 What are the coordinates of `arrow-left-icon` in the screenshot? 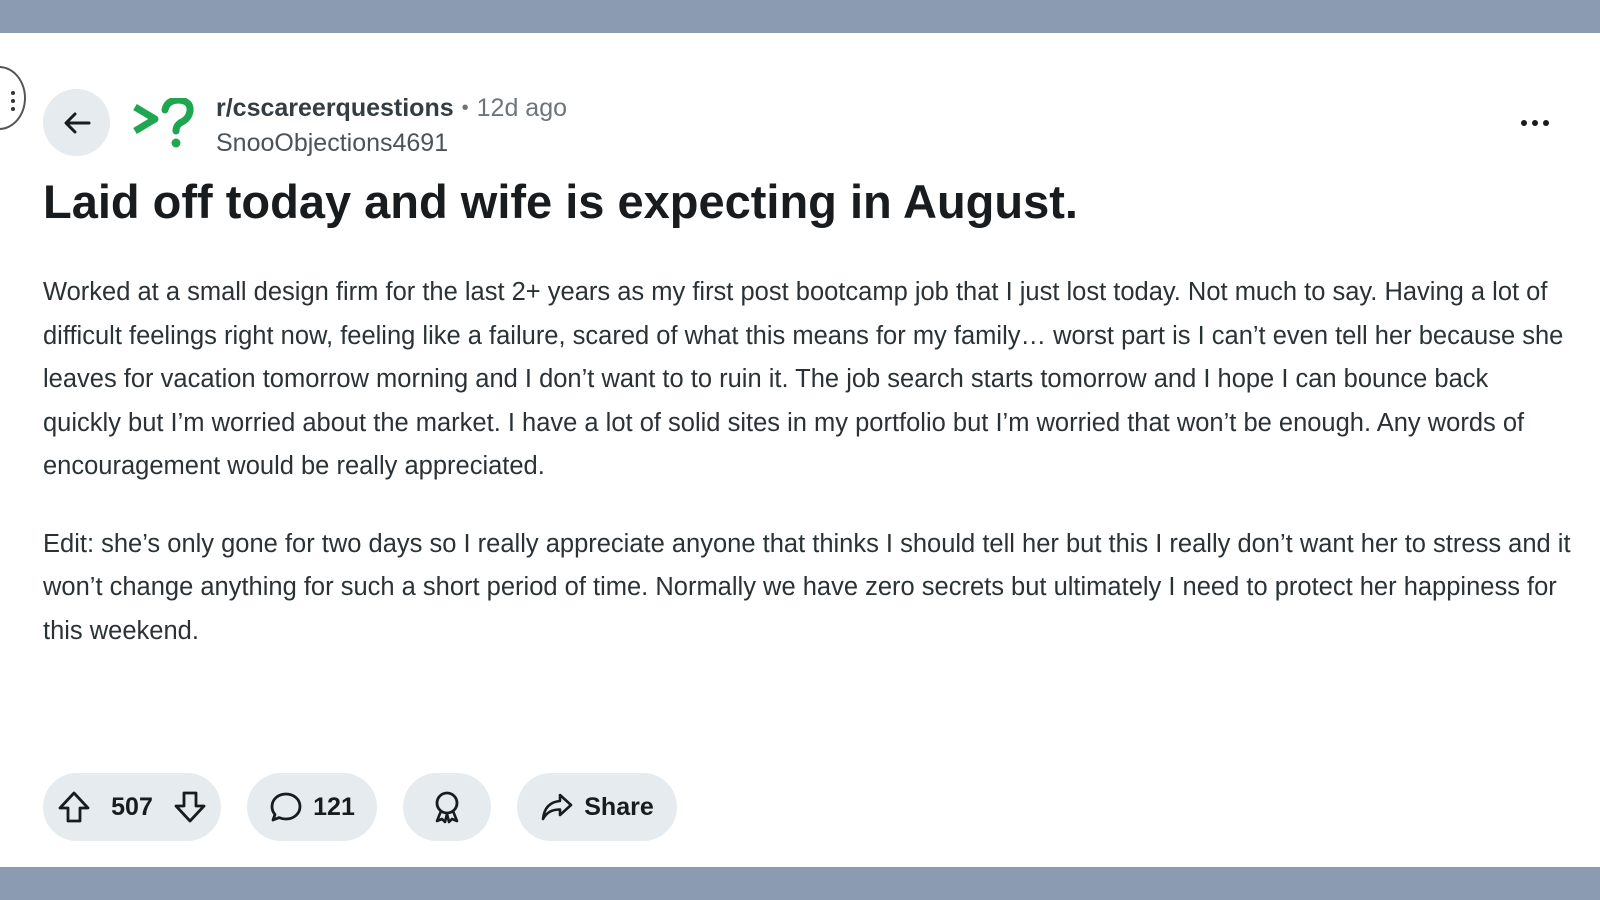 It's located at (77, 122).